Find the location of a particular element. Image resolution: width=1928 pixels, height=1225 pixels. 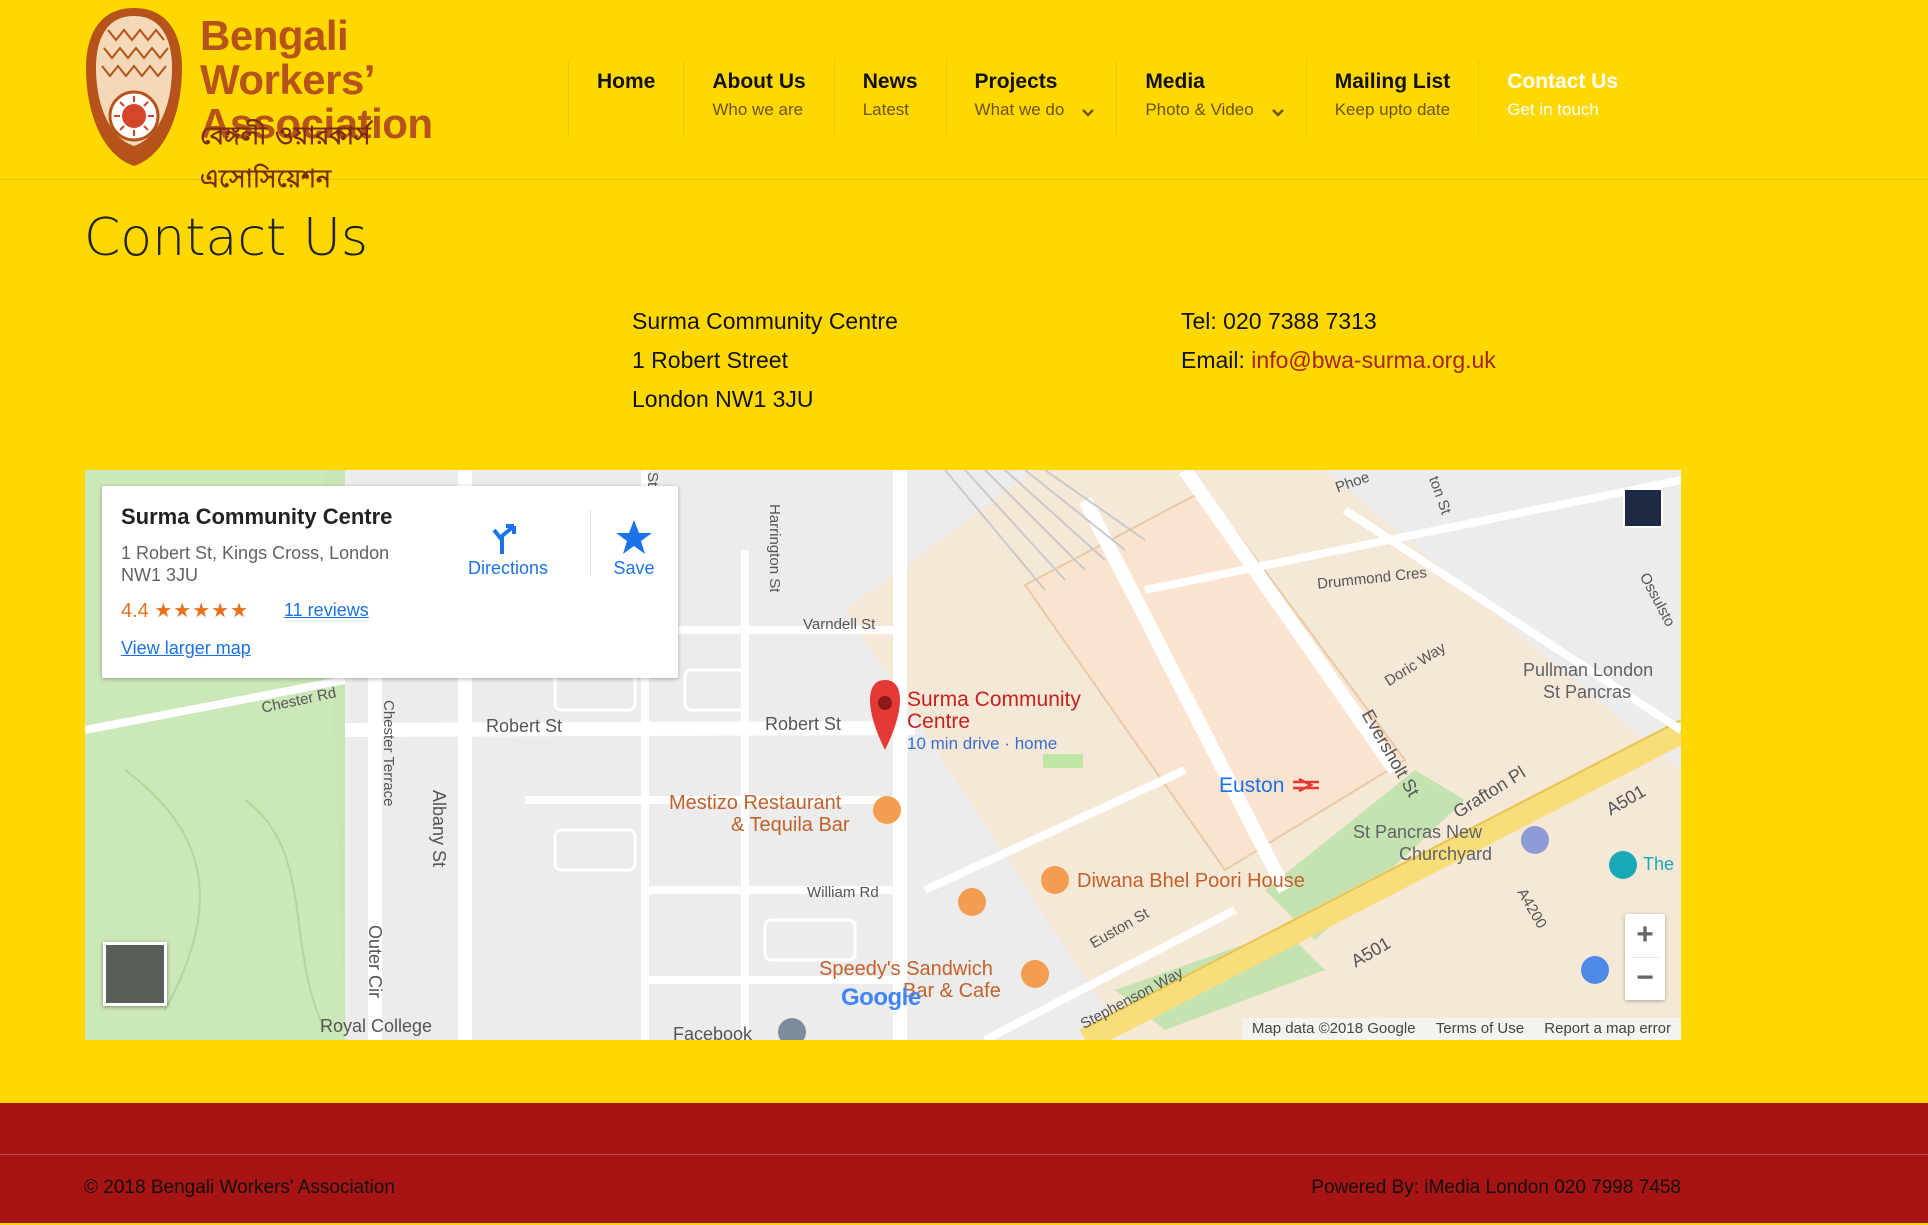

map-label: Churchyard is located at coordinates (1446, 854).